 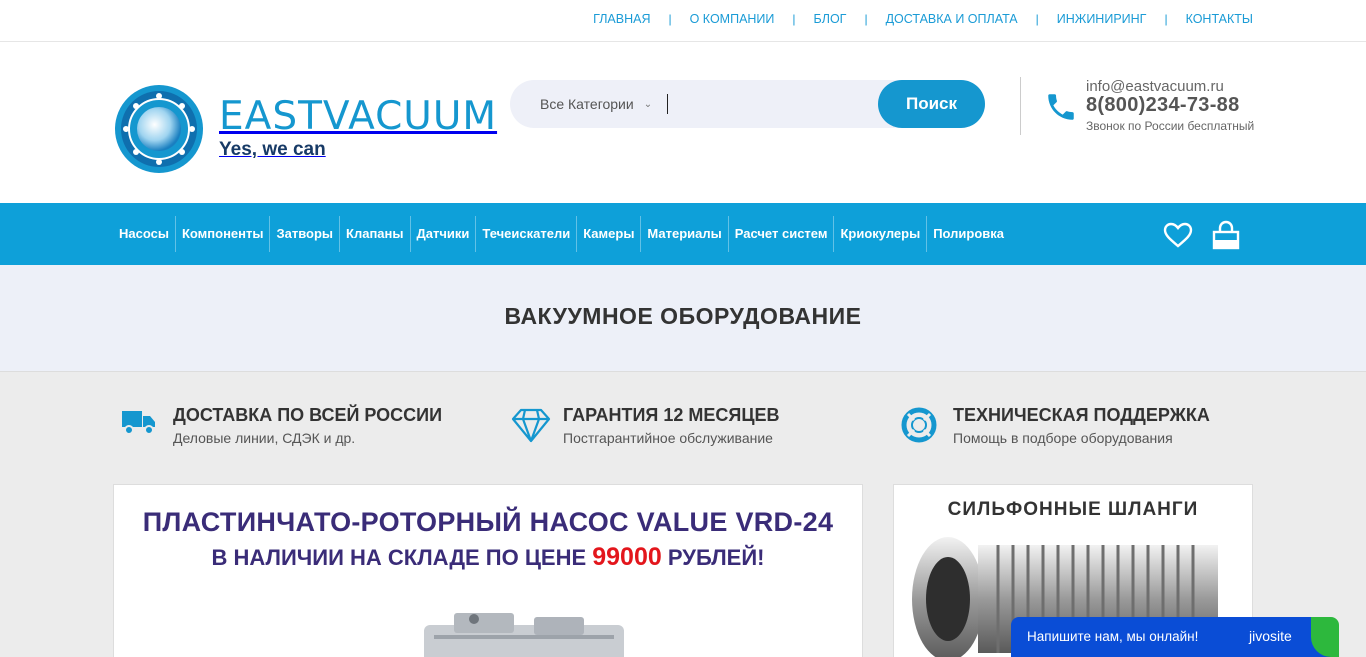 What do you see at coordinates (713, 557) in the screenshot?
I see `banner-subheadline-post: РУБЛЕЙ!` at bounding box center [713, 557].